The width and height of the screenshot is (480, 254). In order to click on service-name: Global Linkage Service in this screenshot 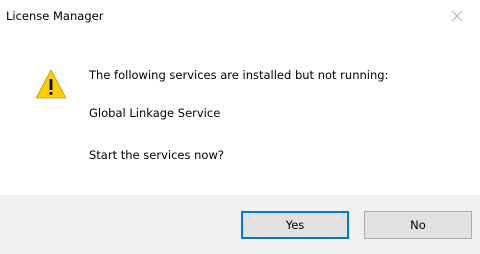, I will do `click(155, 113)`.